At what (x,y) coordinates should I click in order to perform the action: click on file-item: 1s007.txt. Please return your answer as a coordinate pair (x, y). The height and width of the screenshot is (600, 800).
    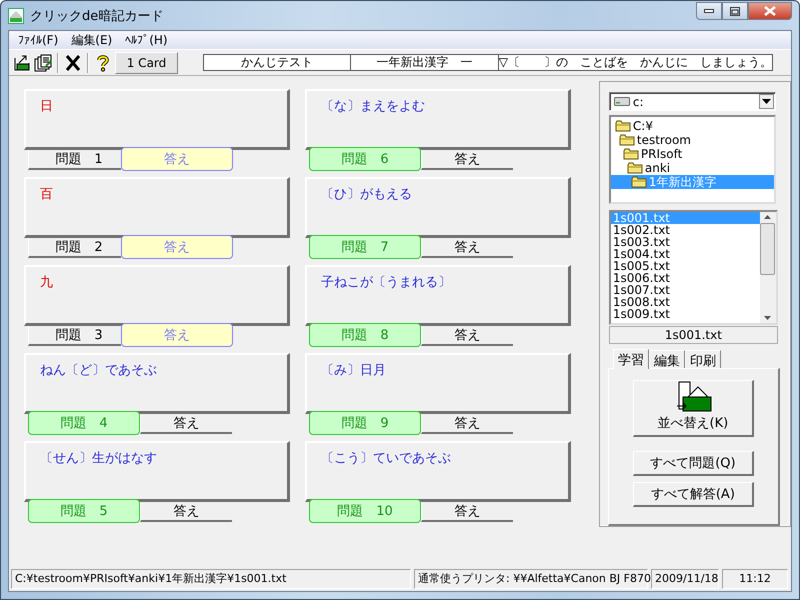
    Looking at the image, I should click on (685, 290).